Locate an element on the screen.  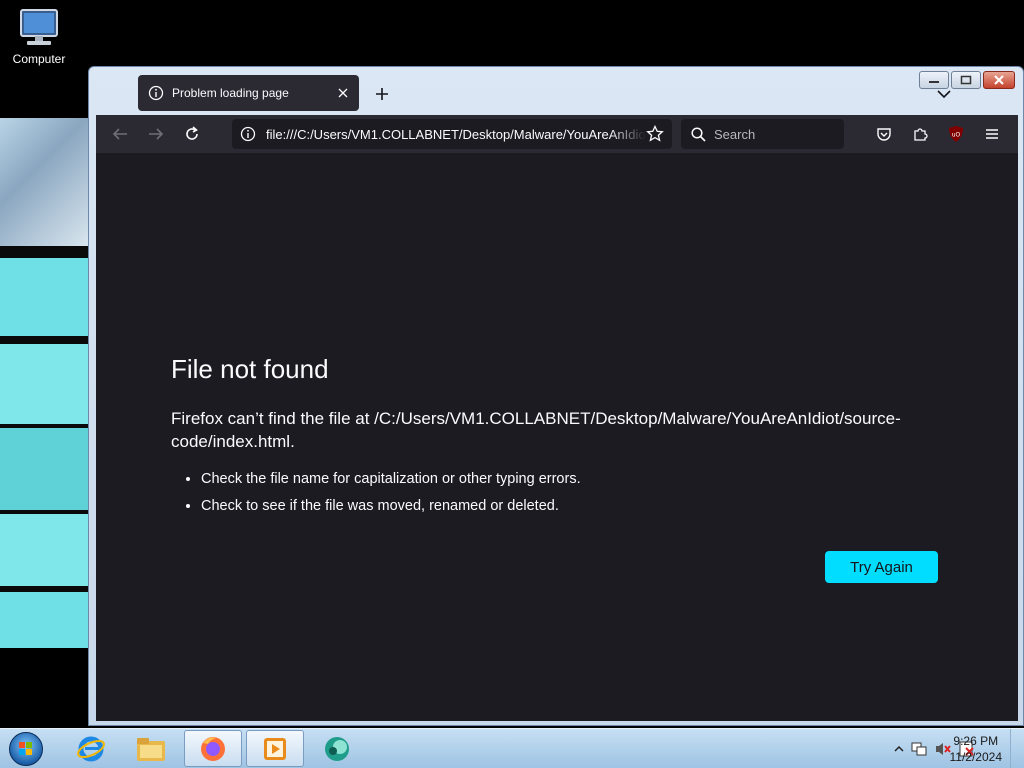
new-tab-button is located at coordinates (382, 94).